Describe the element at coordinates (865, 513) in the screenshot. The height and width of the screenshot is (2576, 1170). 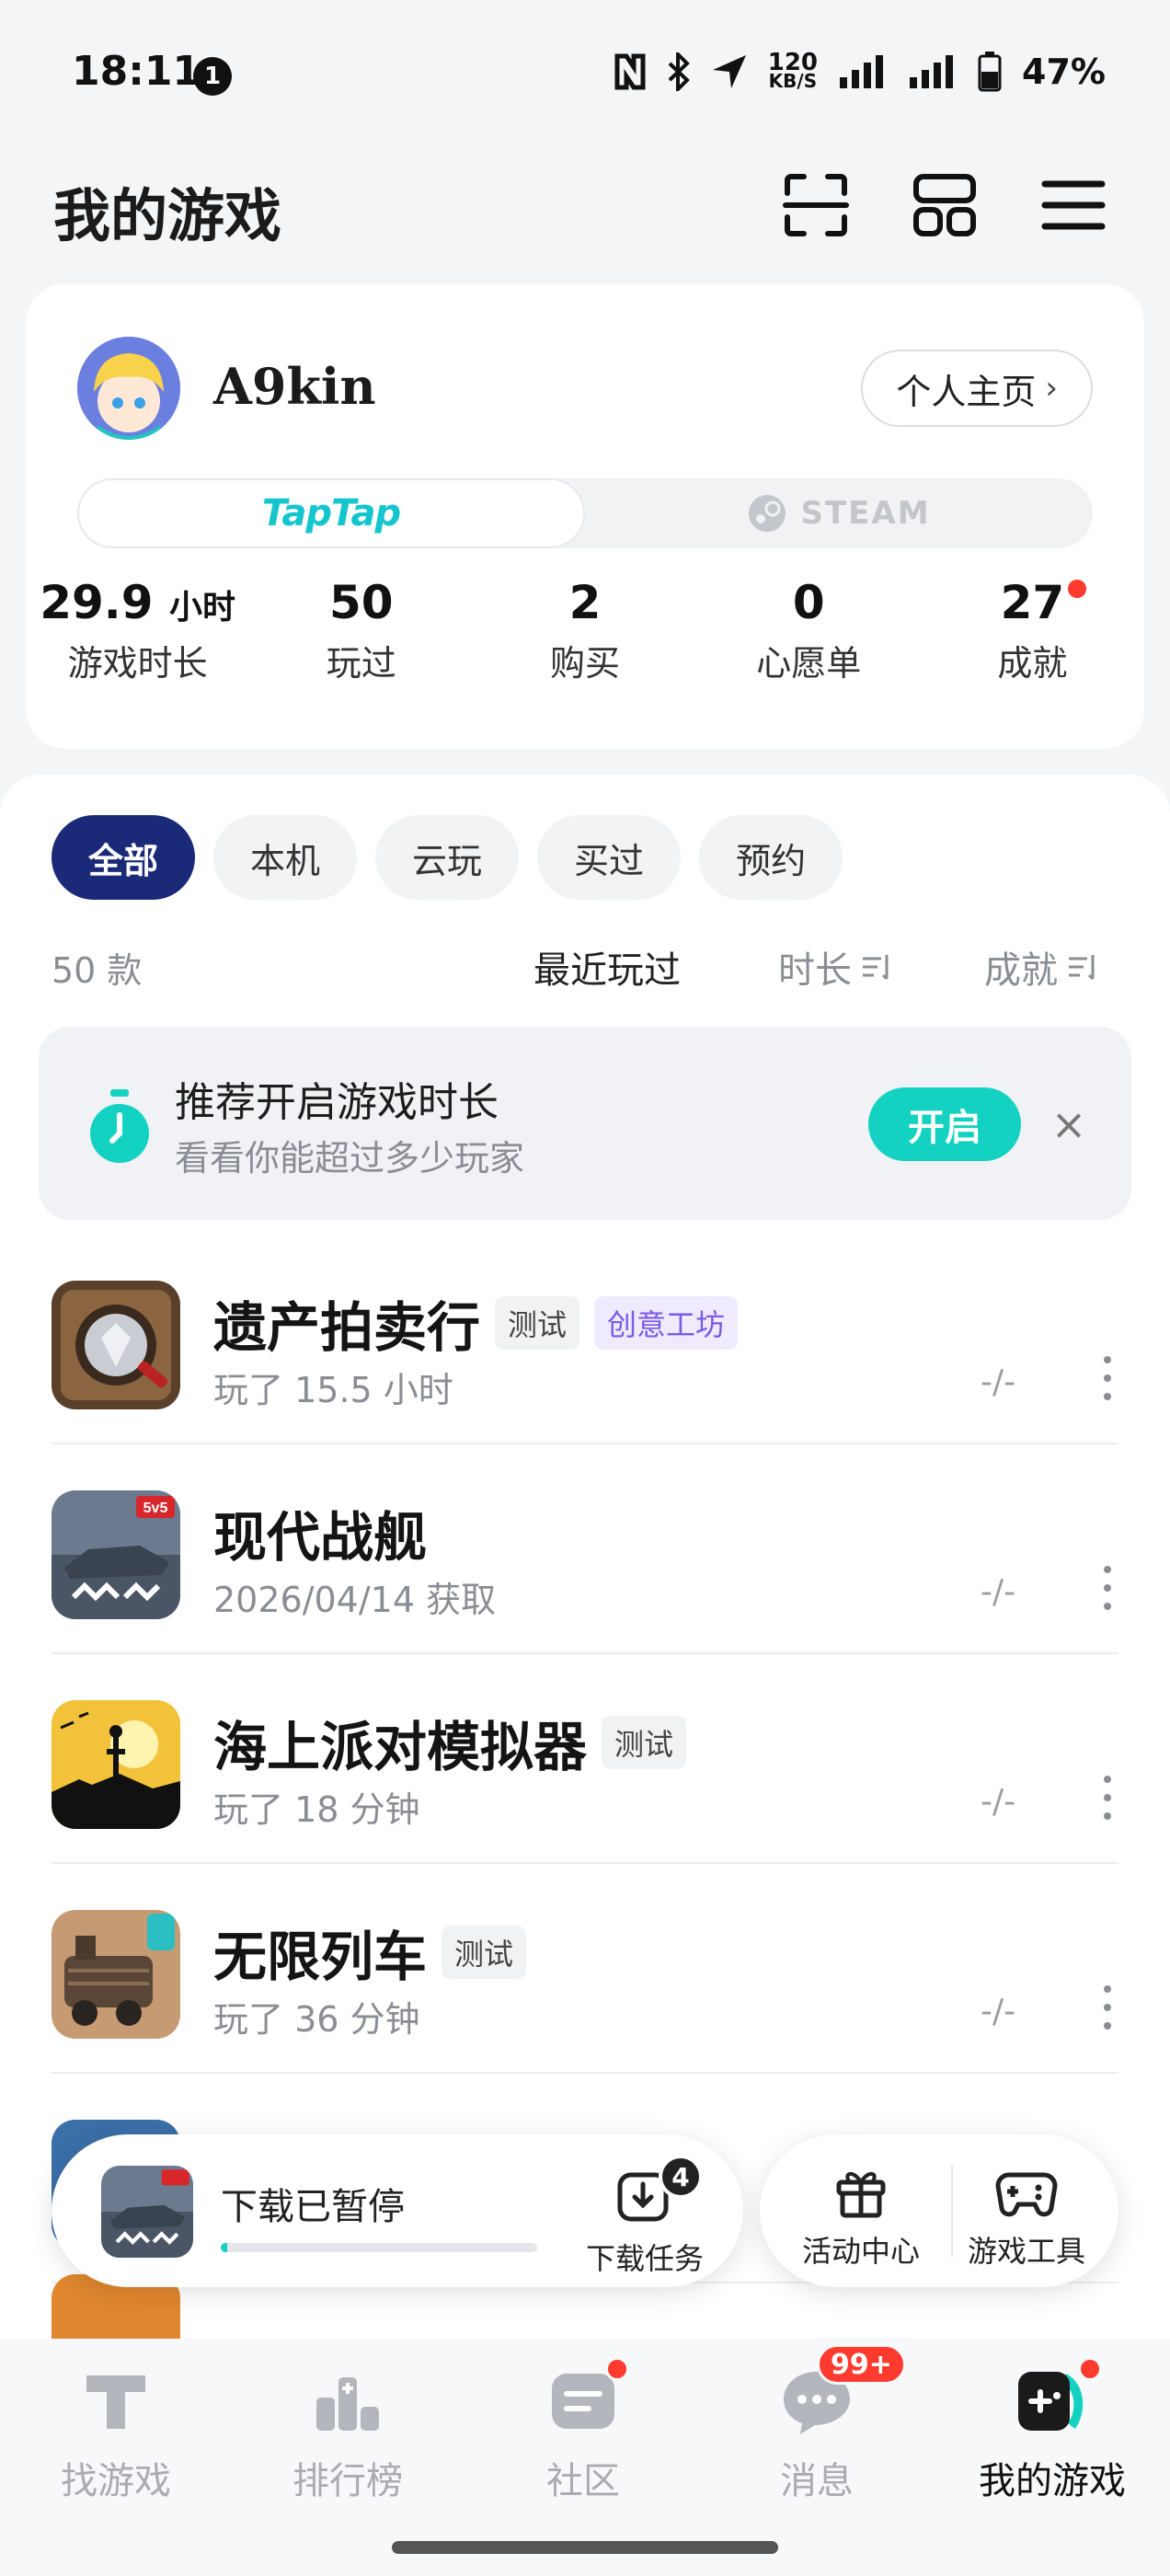
I see `steam-label: STEAM` at that location.